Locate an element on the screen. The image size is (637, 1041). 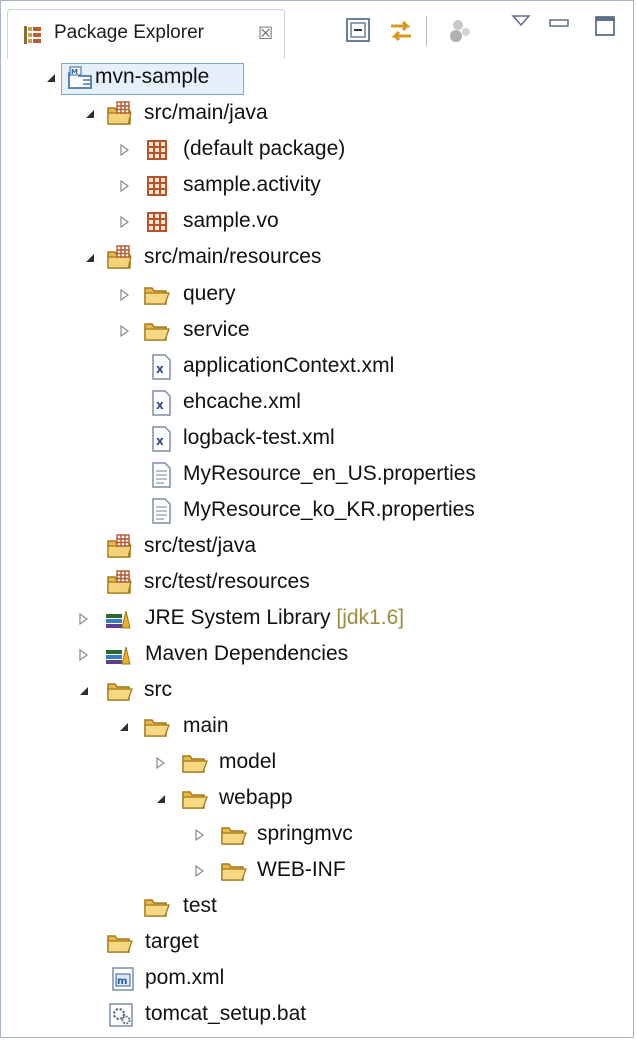
tree-item: m pom.xml is located at coordinates (316, 980).